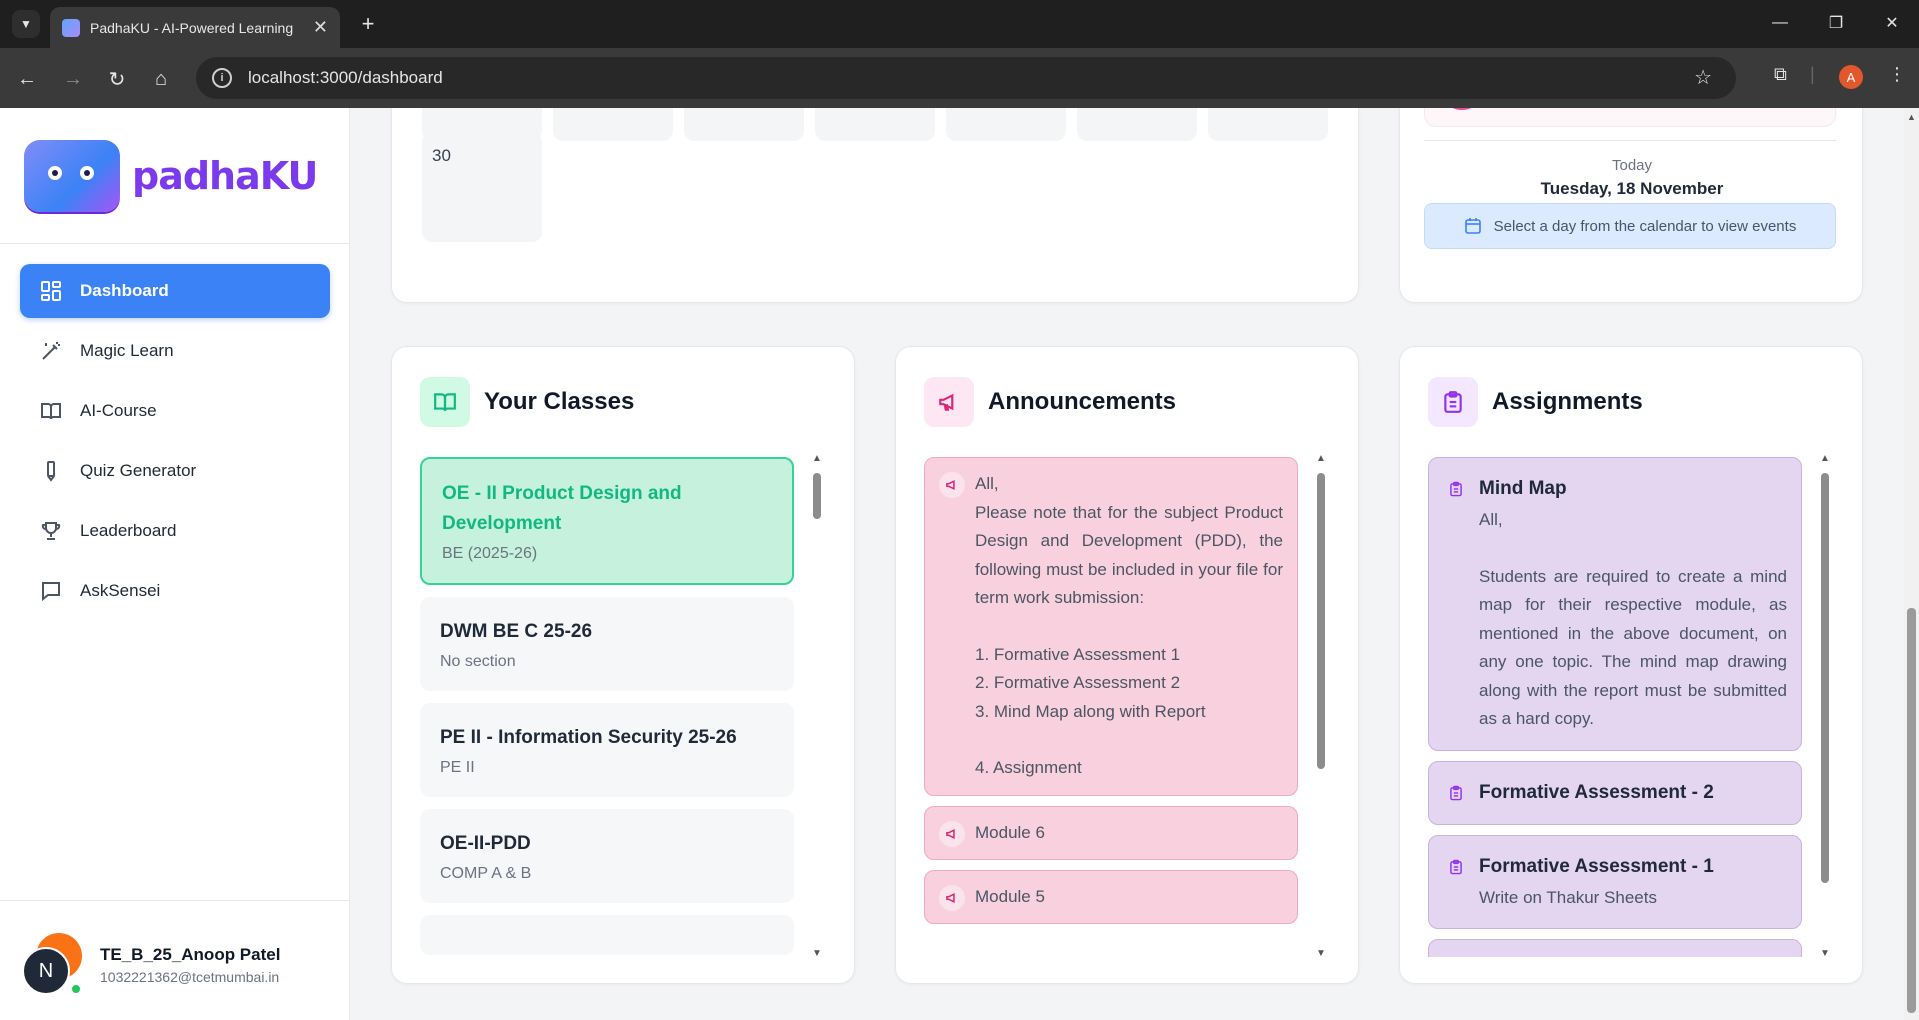 The height and width of the screenshot is (1020, 1919). Describe the element at coordinates (1897, 74) in the screenshot. I see `browser-menu-icon: ⋮` at that location.